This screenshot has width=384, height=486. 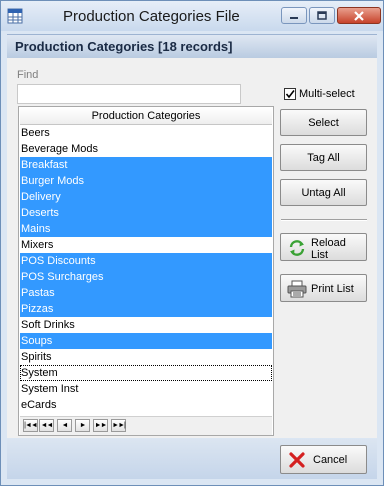 I want to click on print-list-label: Print List, so click(x=332, y=289).